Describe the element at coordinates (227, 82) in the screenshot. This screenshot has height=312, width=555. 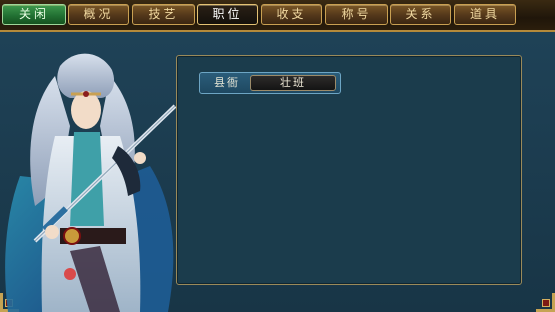
I see `post-office-label: 县衙` at that location.